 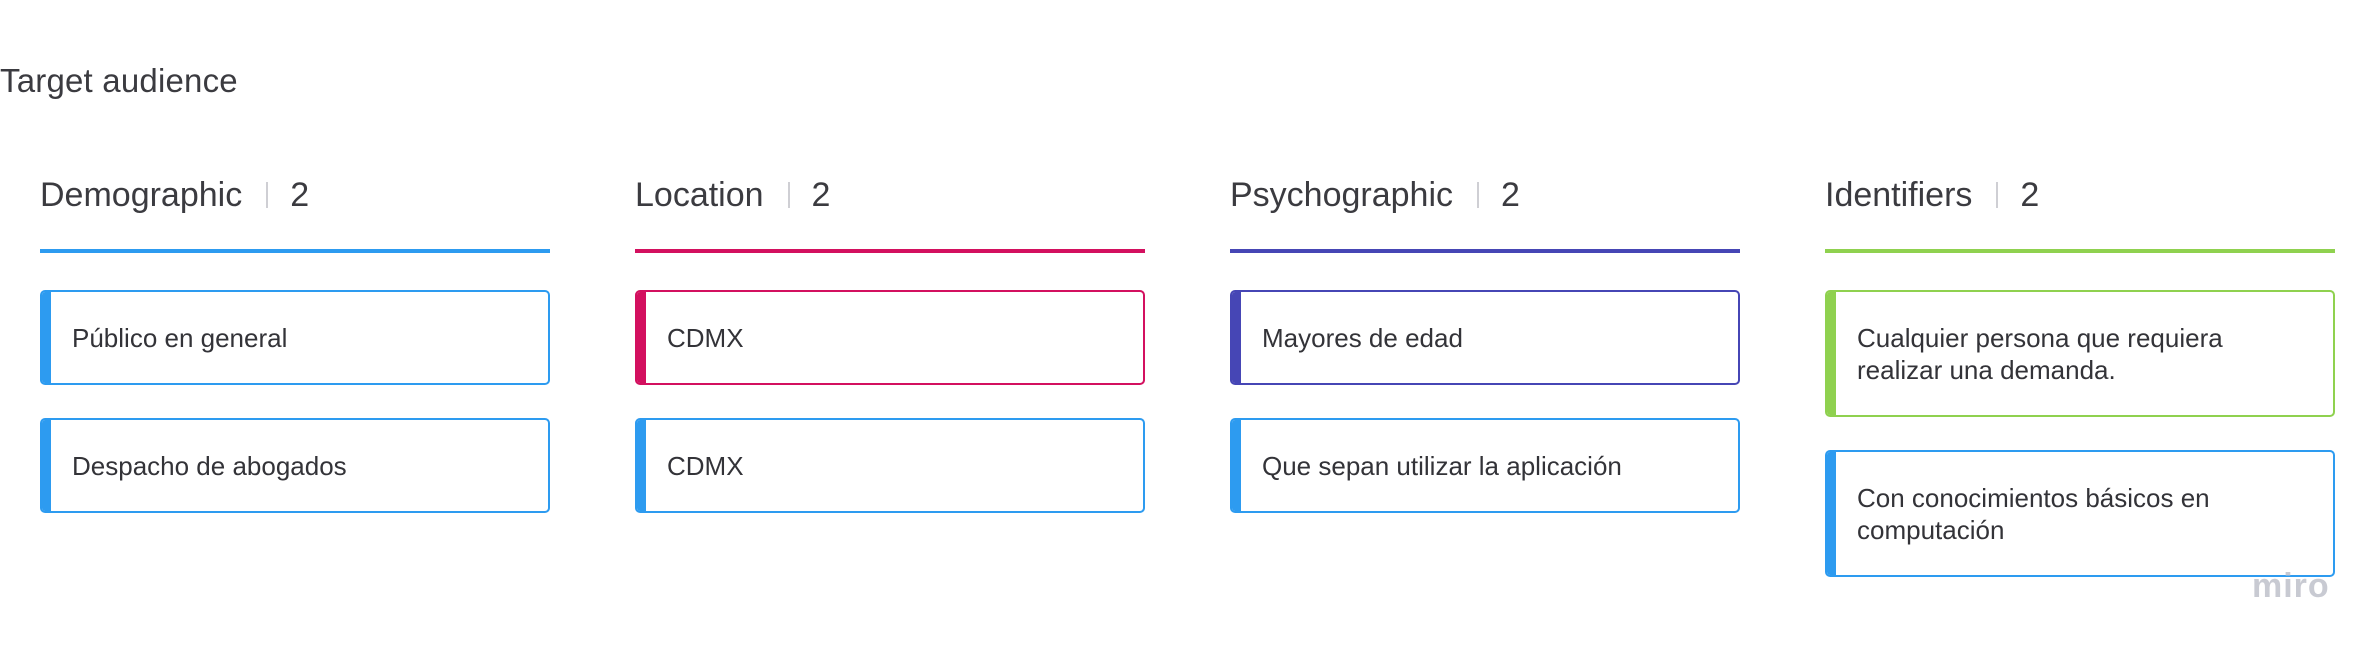 What do you see at coordinates (890, 195) in the screenshot?
I see `column-header: Location 2` at bounding box center [890, 195].